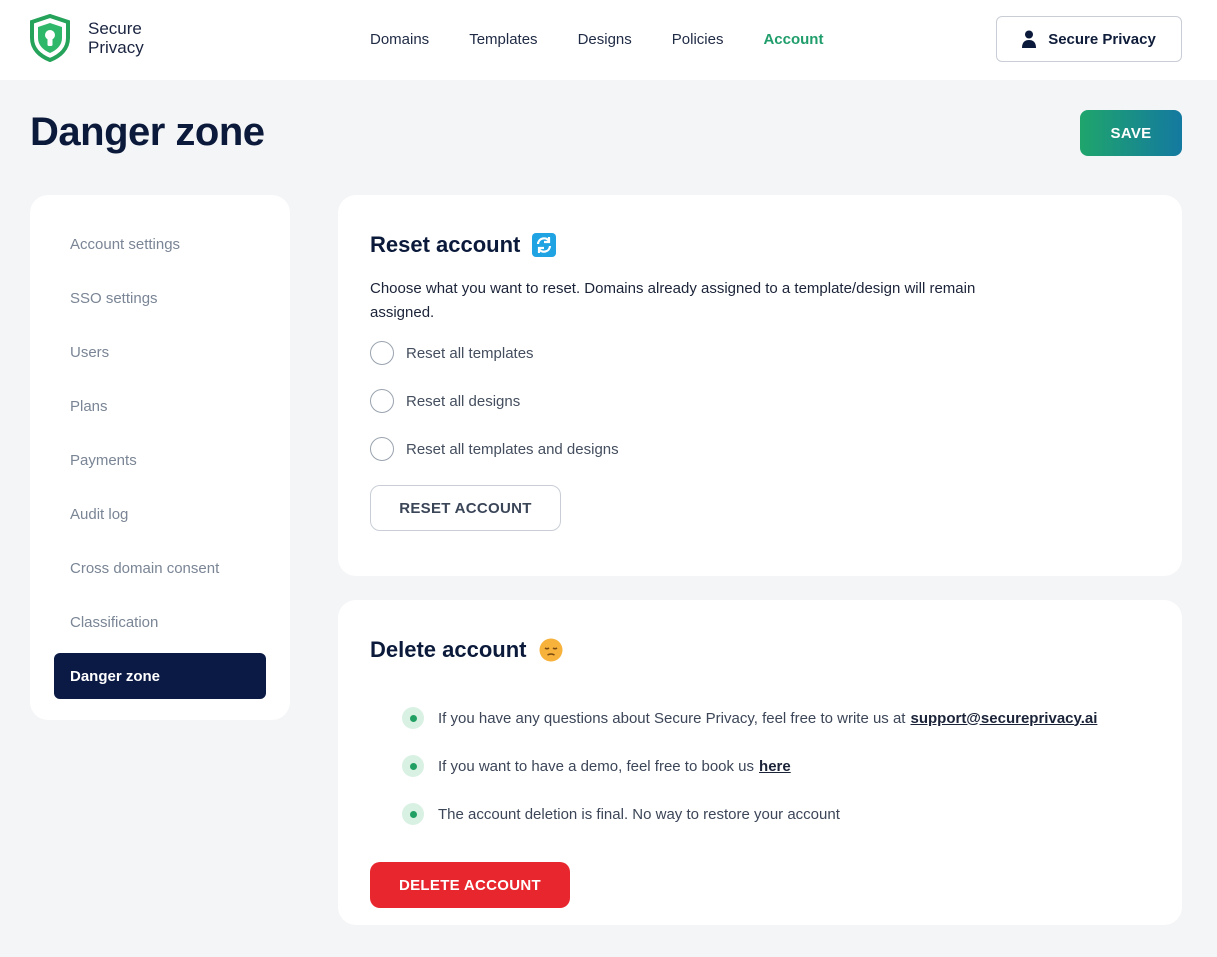 The image size is (1217, 957). What do you see at coordinates (160, 298) in the screenshot?
I see `sidebar-item-sso-settings: SSO settings` at bounding box center [160, 298].